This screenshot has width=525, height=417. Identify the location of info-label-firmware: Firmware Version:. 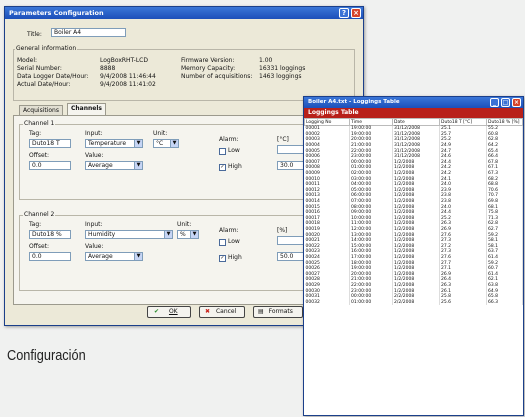
(208, 60).